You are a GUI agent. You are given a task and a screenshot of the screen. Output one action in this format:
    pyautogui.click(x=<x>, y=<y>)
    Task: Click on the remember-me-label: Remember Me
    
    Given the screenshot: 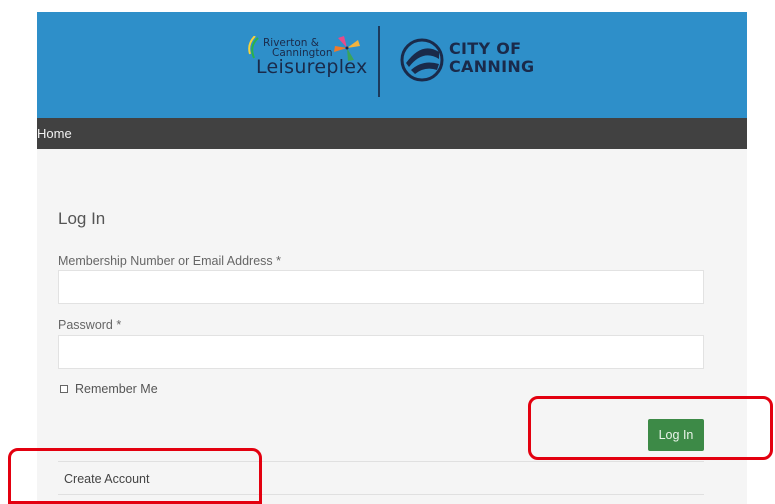 What is the action you would take?
    pyautogui.click(x=116, y=389)
    